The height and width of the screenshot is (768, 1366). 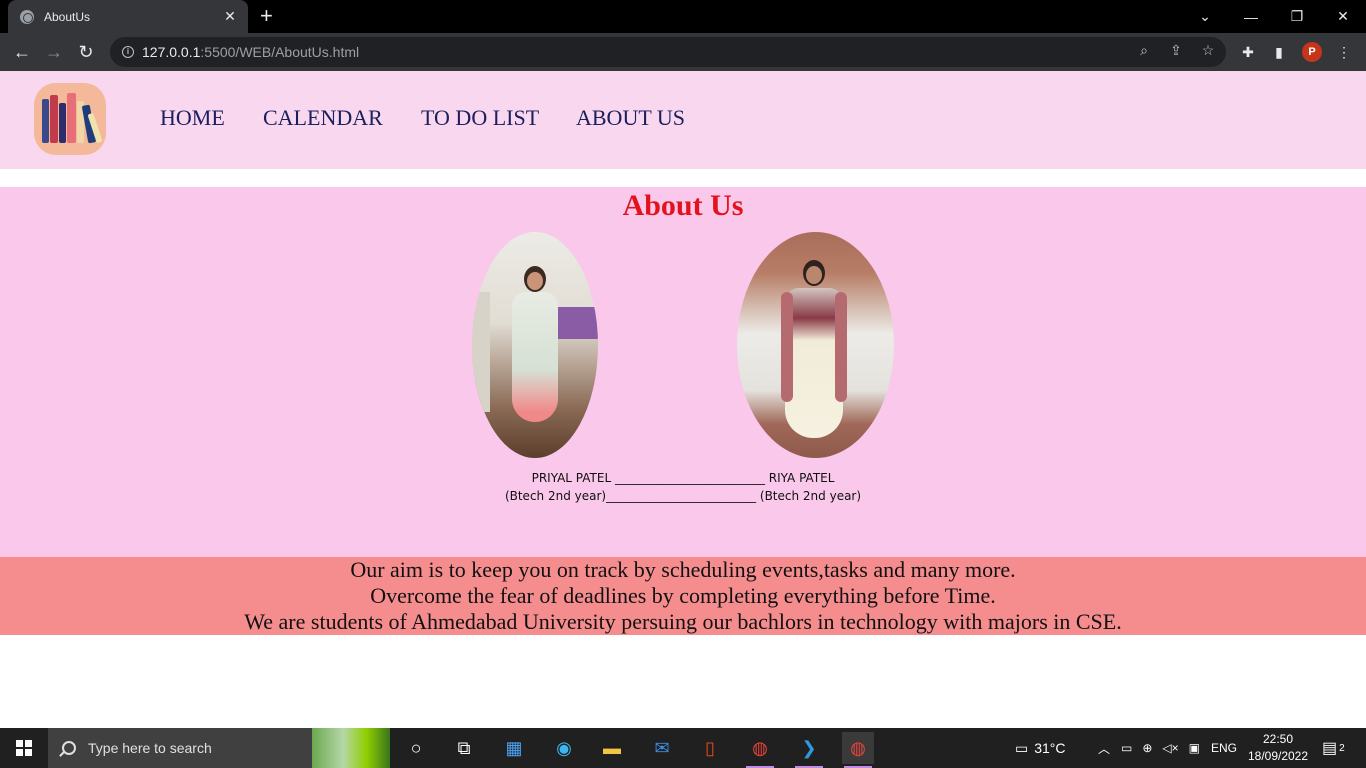 What do you see at coordinates (564, 748) in the screenshot?
I see `edge-icon: ◉` at bounding box center [564, 748].